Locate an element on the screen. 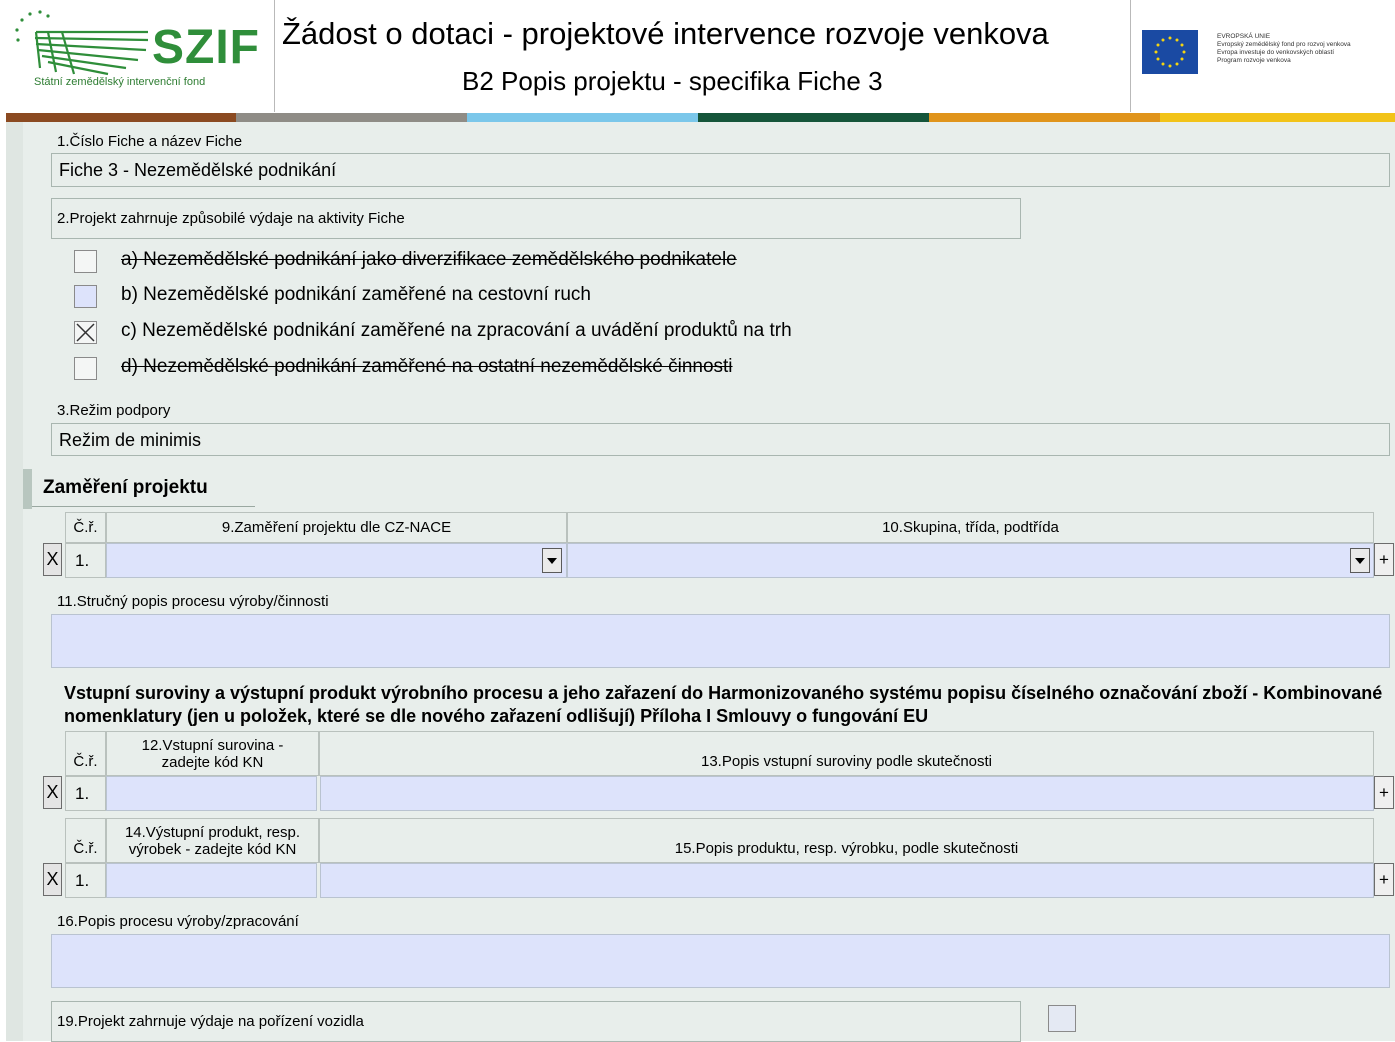 The height and width of the screenshot is (1042, 1395). eu-line: EVROPSKÁ UNIE is located at coordinates (1244, 36).